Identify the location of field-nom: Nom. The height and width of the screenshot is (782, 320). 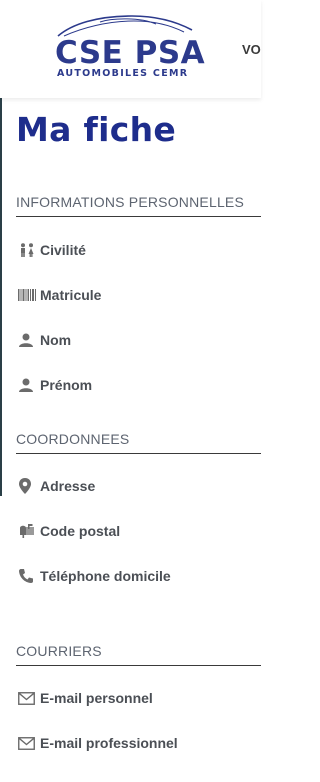
(44, 340).